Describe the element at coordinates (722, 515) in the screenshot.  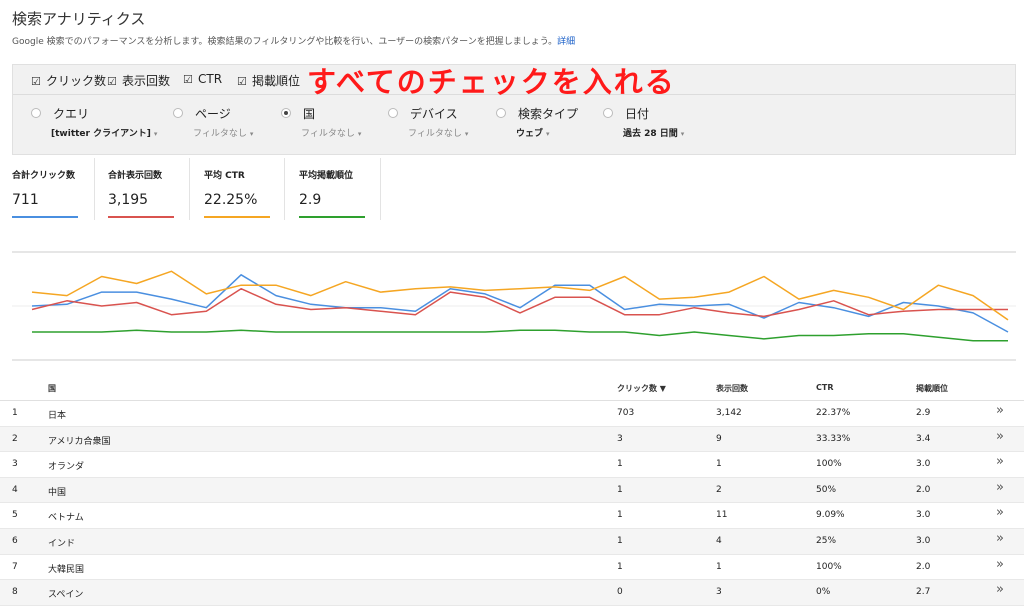
I see `row-impressions: 11` at that location.